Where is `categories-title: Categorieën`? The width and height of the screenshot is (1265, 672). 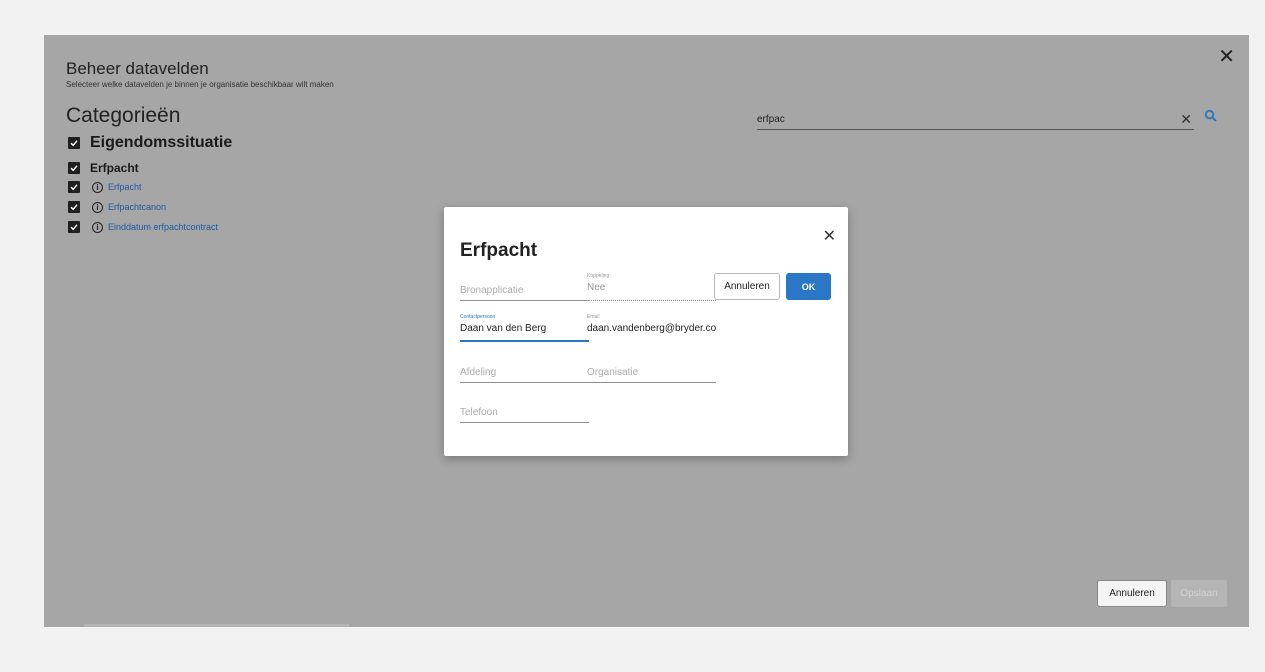 categories-title: Categorieën is located at coordinates (123, 115).